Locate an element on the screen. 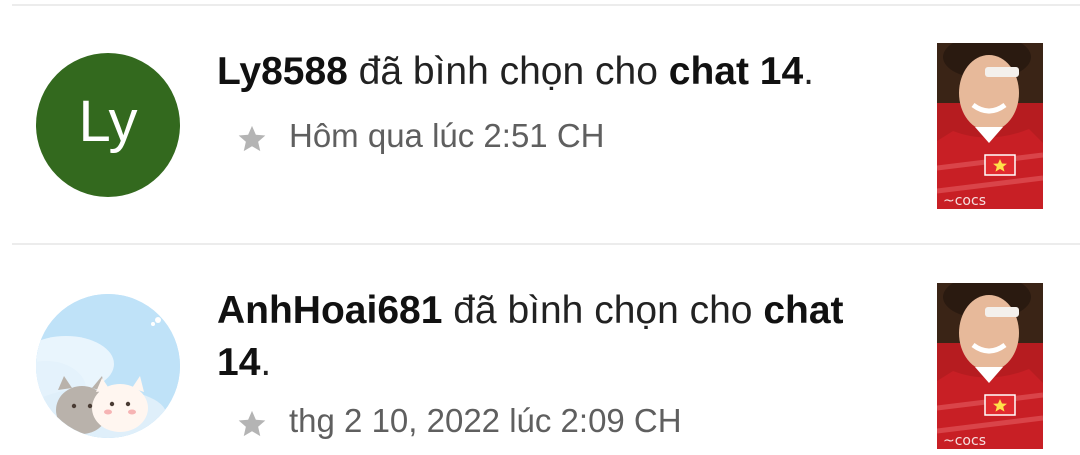 Image resolution: width=1080 pixels, height=455 pixels. notification-message: AnhHoai681 đã bình chọn cho chat 14. is located at coordinates (557, 337).